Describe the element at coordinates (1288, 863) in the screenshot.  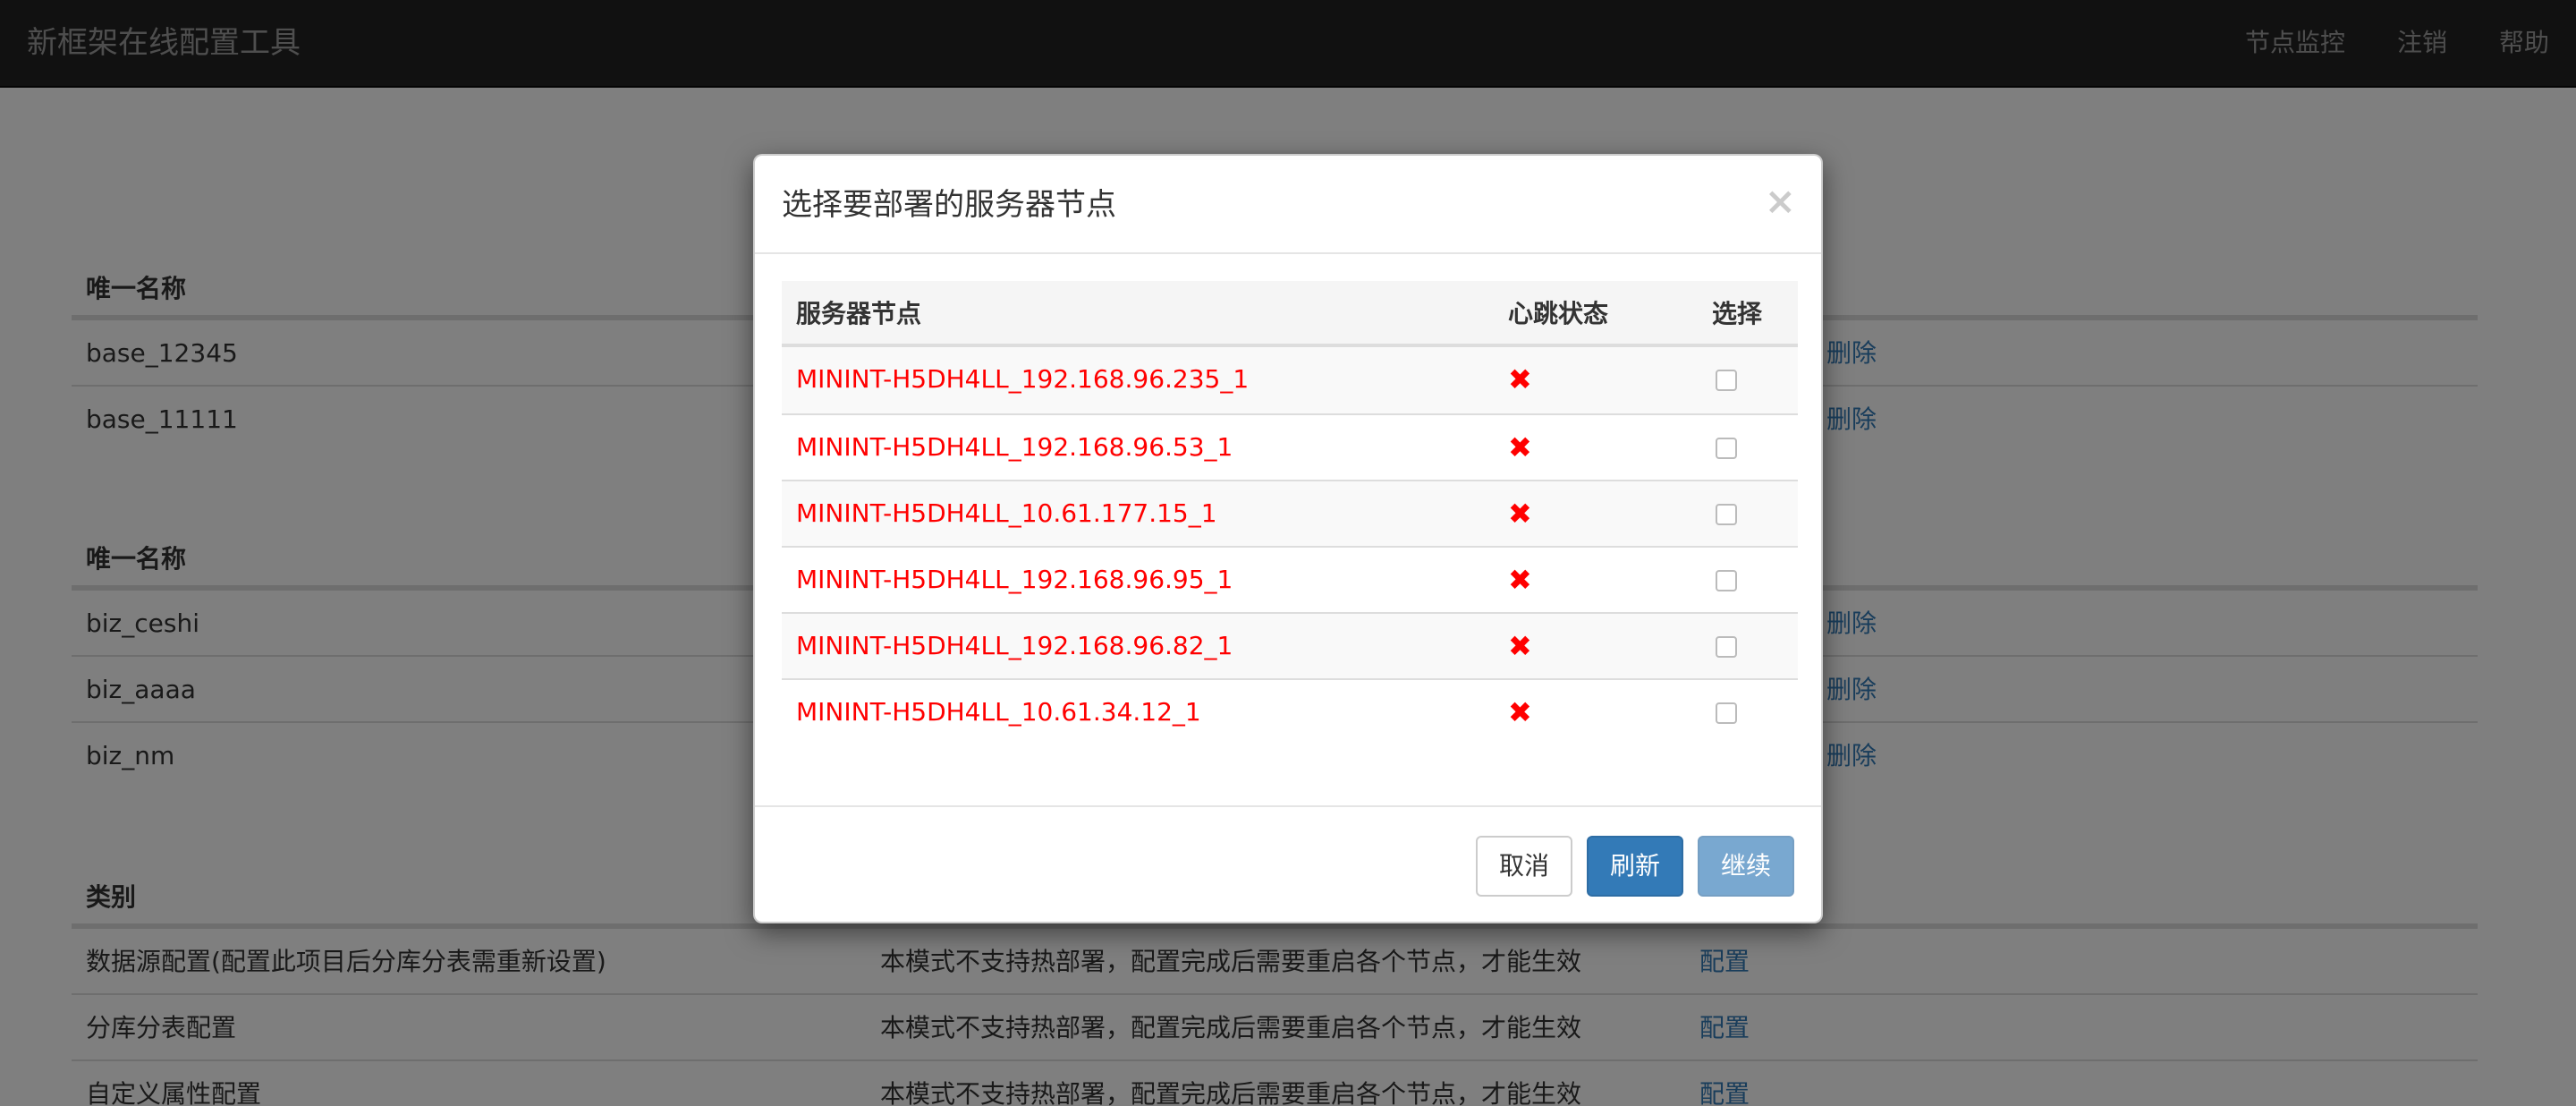
I see `modal-footer: 取消 刷新 继续` at that location.